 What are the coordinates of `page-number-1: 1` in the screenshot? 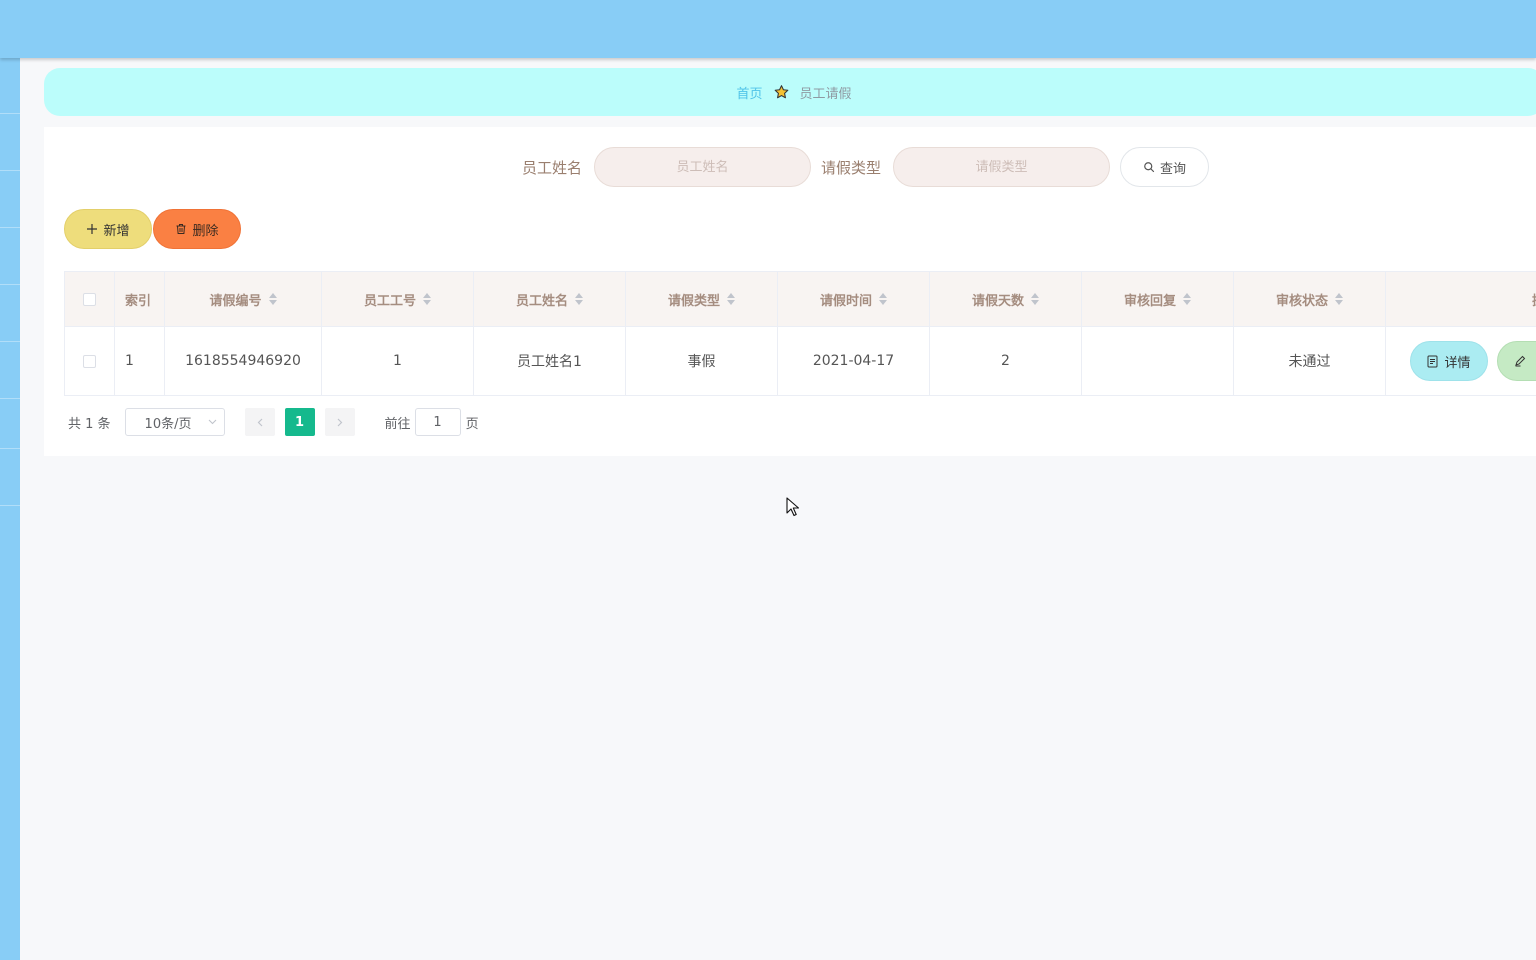 It's located at (299, 422).